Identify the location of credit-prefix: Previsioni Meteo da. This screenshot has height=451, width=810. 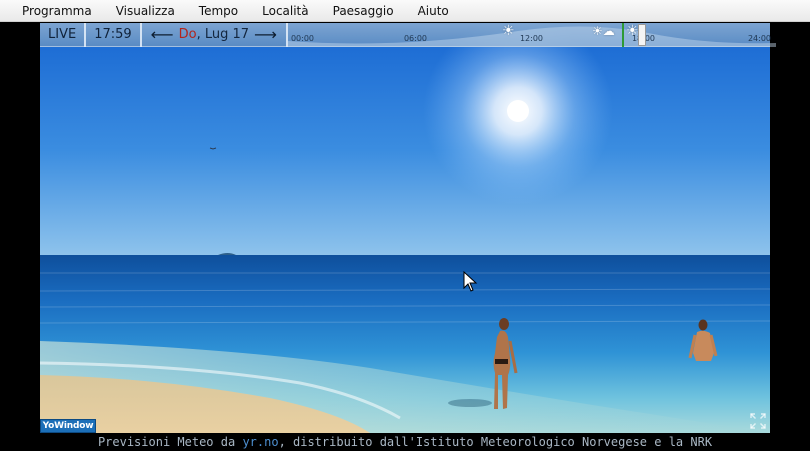
(170, 442).